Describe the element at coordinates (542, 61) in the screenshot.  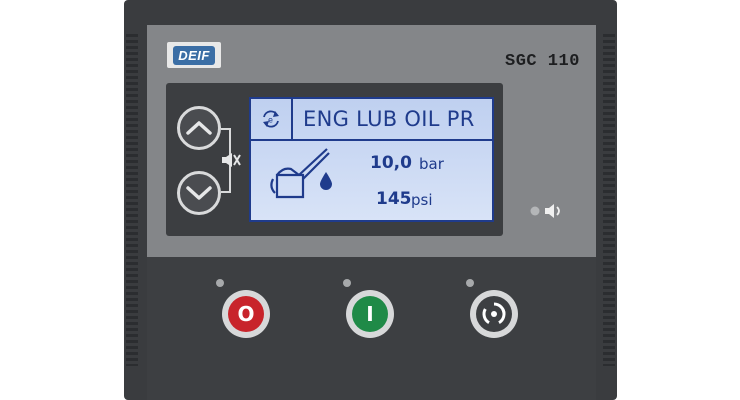
I see `model-label: SGC 110` at that location.